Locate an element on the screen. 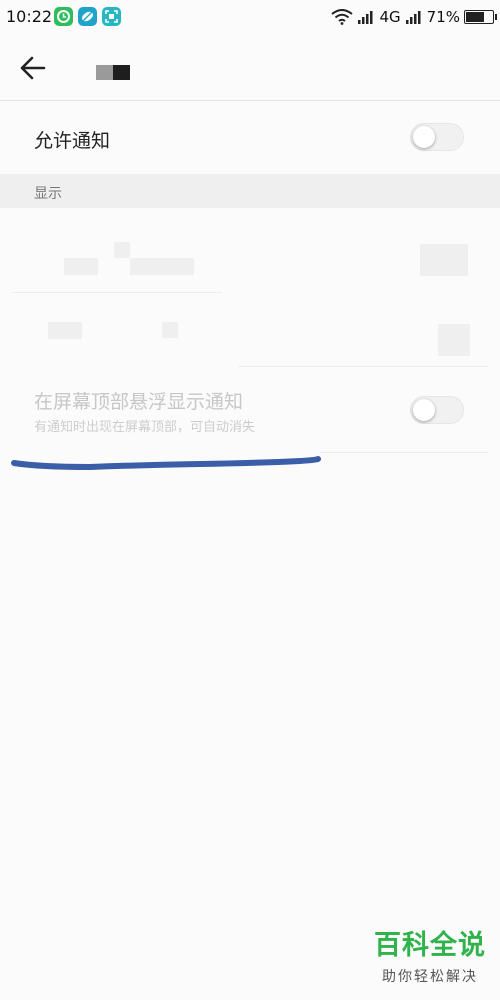 The height and width of the screenshot is (1000, 500). arrow-left-icon is located at coordinates (33, 73).